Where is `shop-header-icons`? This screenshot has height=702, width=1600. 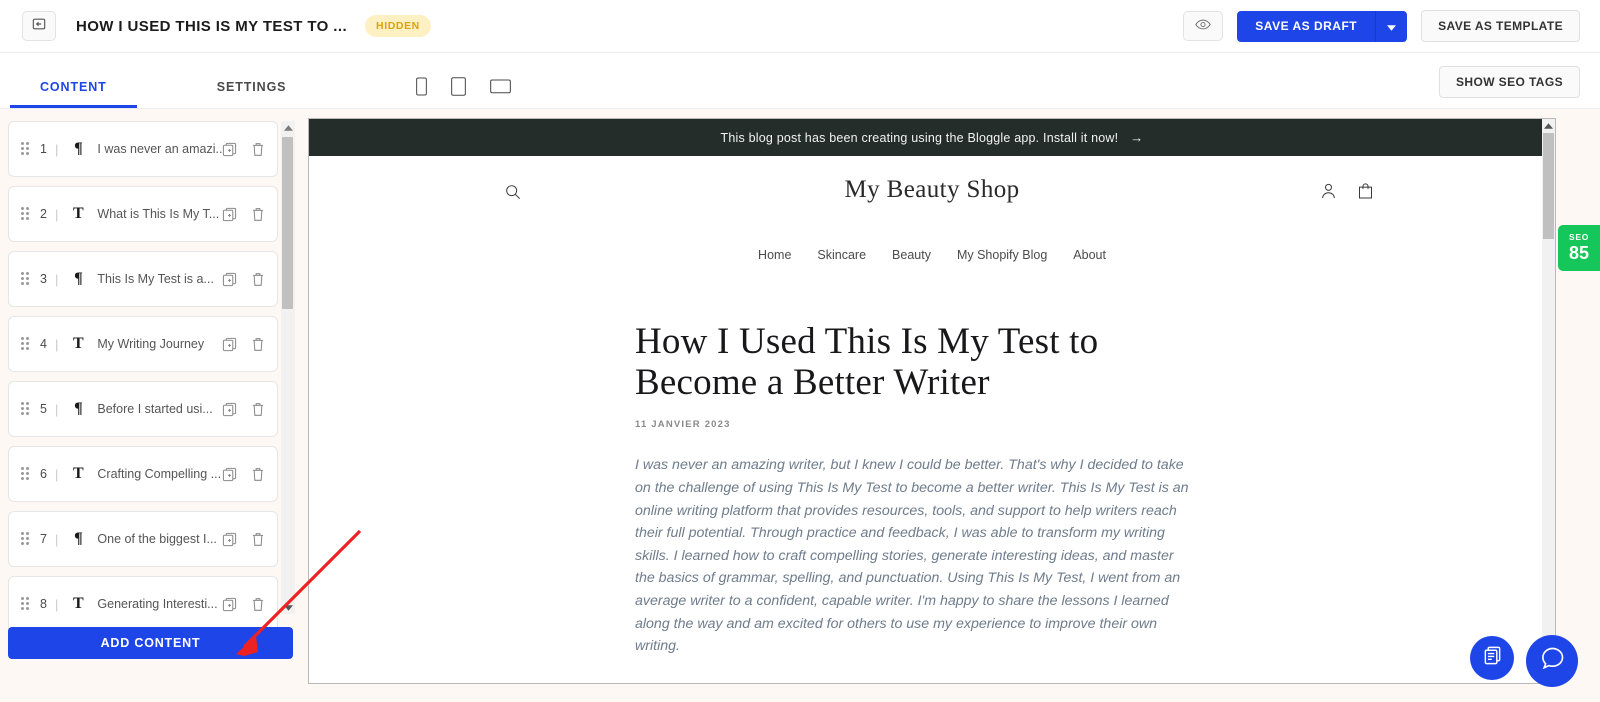 shop-header-icons is located at coordinates (1347, 193).